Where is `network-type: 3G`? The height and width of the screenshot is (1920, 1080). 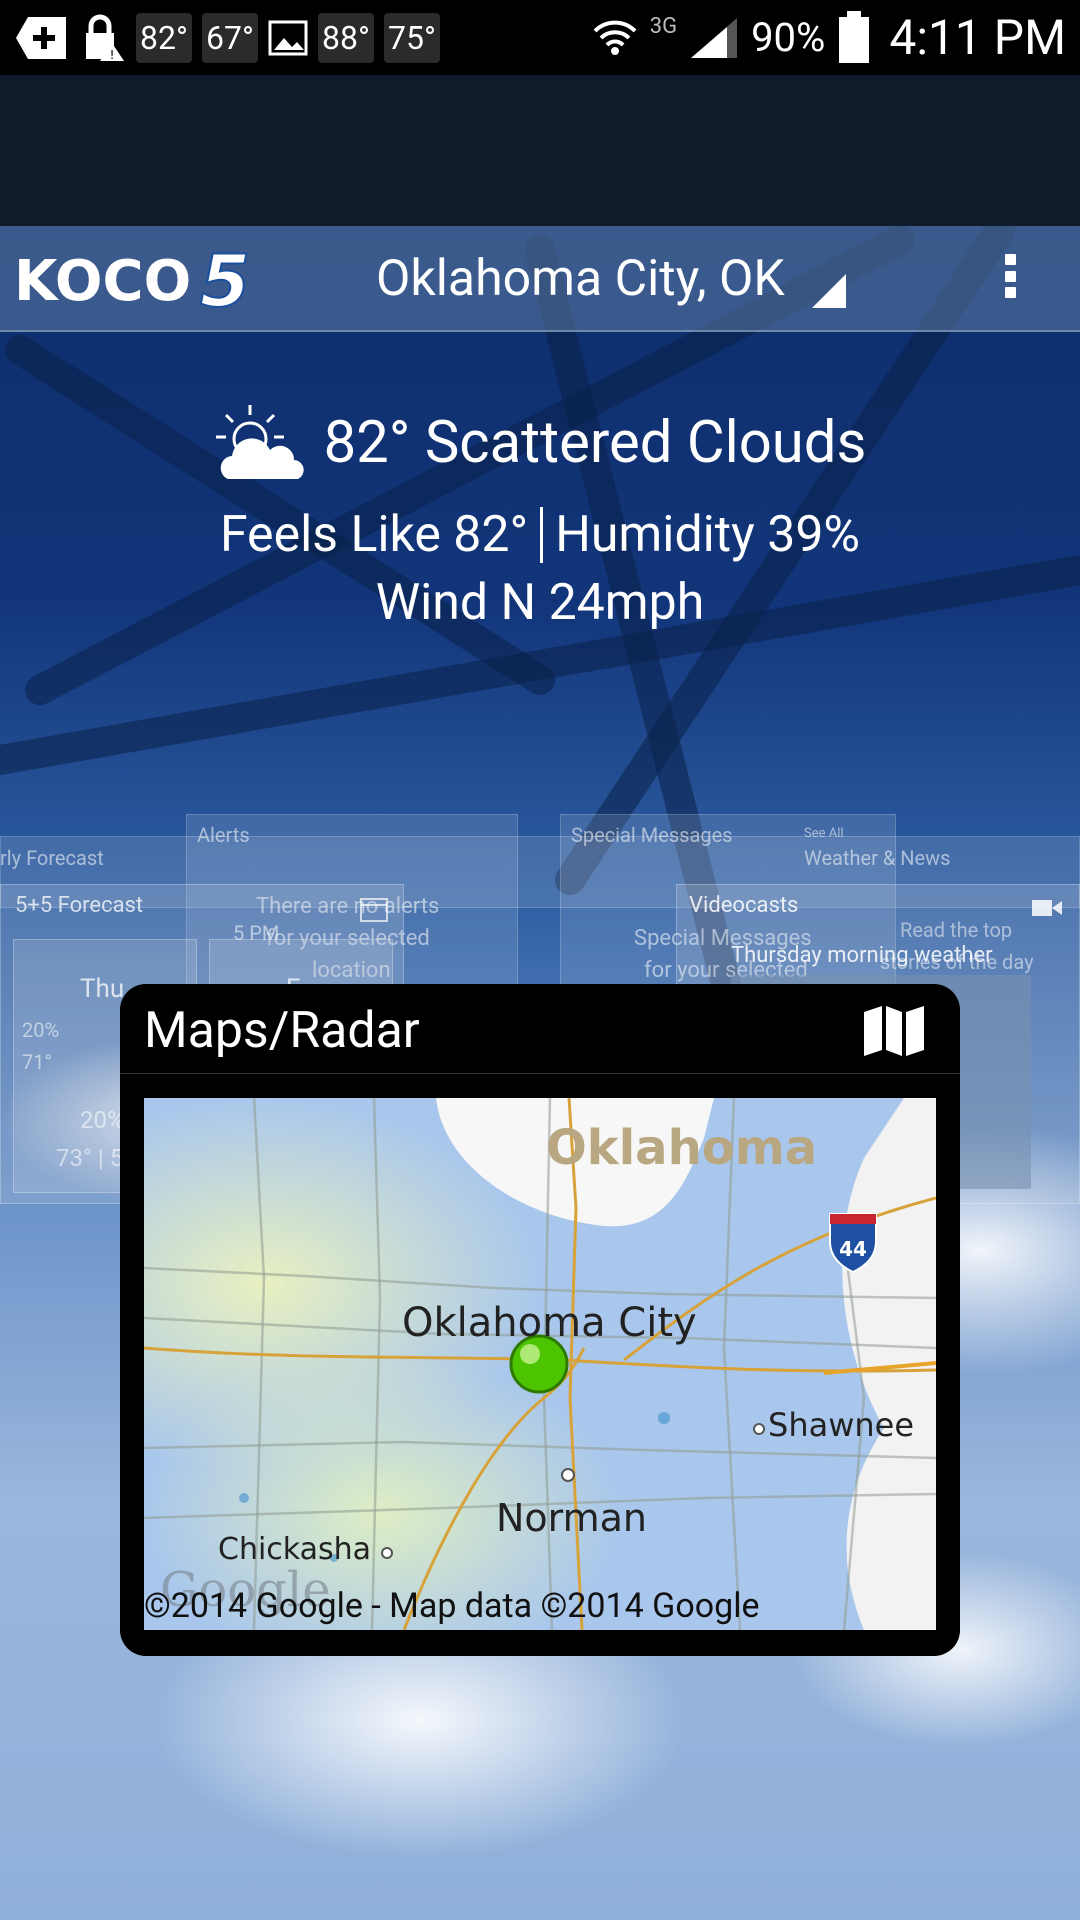 network-type: 3G is located at coordinates (663, 26).